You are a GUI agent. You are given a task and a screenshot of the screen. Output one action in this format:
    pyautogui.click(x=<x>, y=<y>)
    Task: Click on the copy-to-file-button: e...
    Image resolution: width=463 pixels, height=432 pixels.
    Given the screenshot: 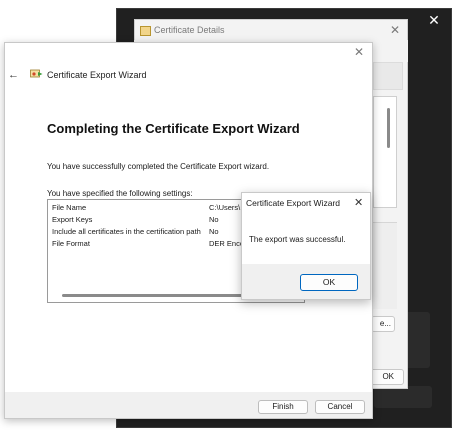 What is the action you would take?
    pyautogui.click(x=383, y=324)
    